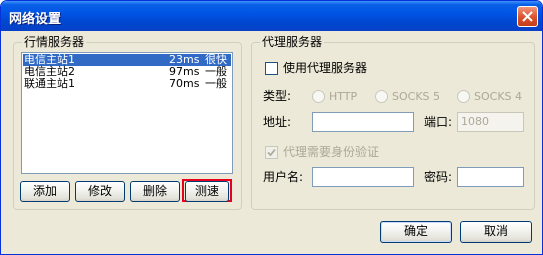  Describe the element at coordinates (54, 42) in the screenshot. I see `quote-servers-legend: 行情服务器` at that location.